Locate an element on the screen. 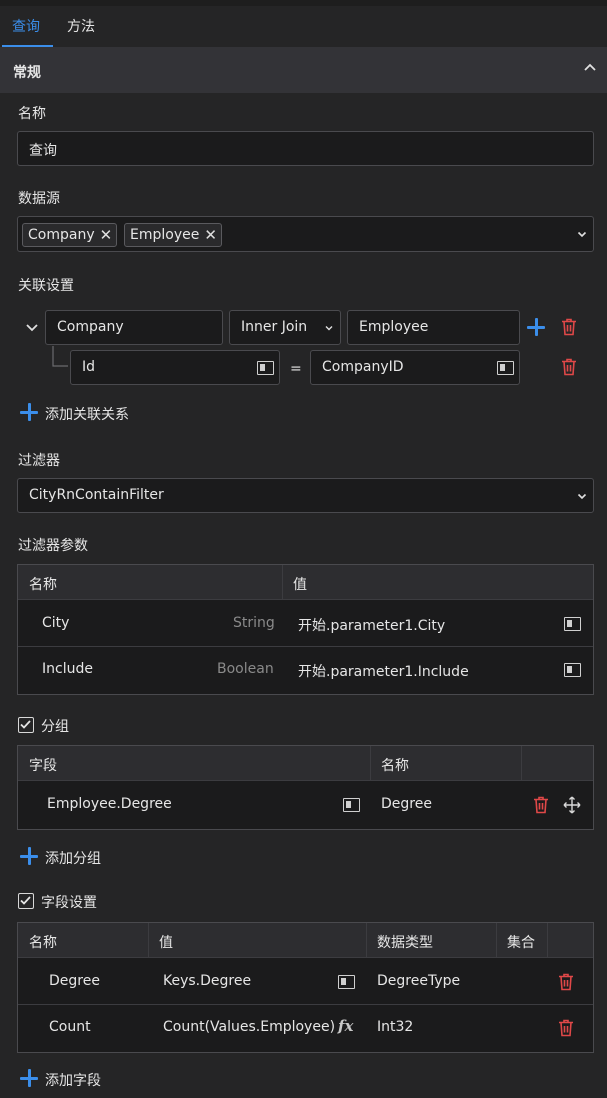 The height and width of the screenshot is (1098, 607). datasource-chip-employee: Employee ✕ is located at coordinates (173, 235).